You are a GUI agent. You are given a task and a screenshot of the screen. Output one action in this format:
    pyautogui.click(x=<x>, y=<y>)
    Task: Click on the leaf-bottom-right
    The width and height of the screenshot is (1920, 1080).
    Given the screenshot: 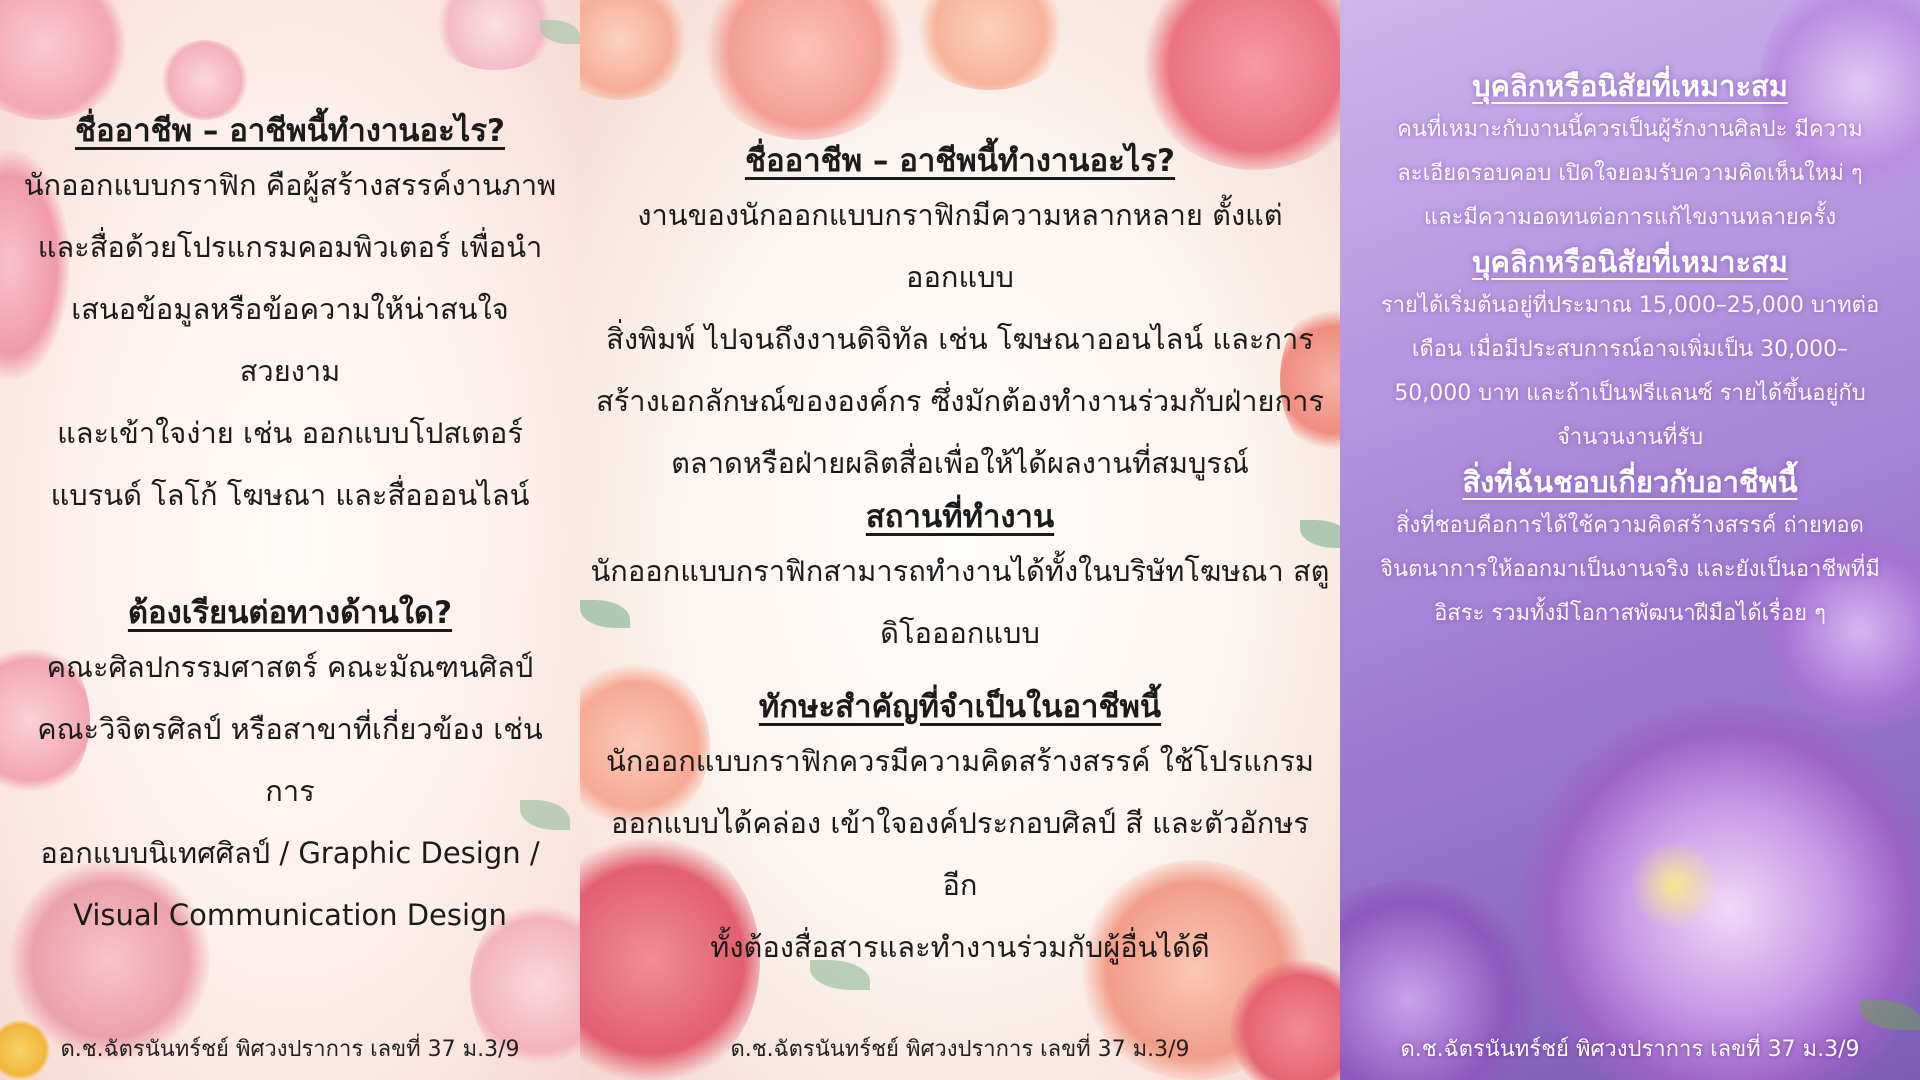 What is the action you would take?
    pyautogui.click(x=1890, y=1015)
    